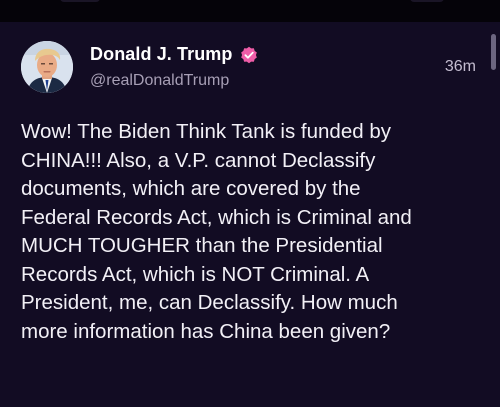 This screenshot has height=407, width=500. I want to click on author-handle: @realDonaldTrump, so click(159, 81).